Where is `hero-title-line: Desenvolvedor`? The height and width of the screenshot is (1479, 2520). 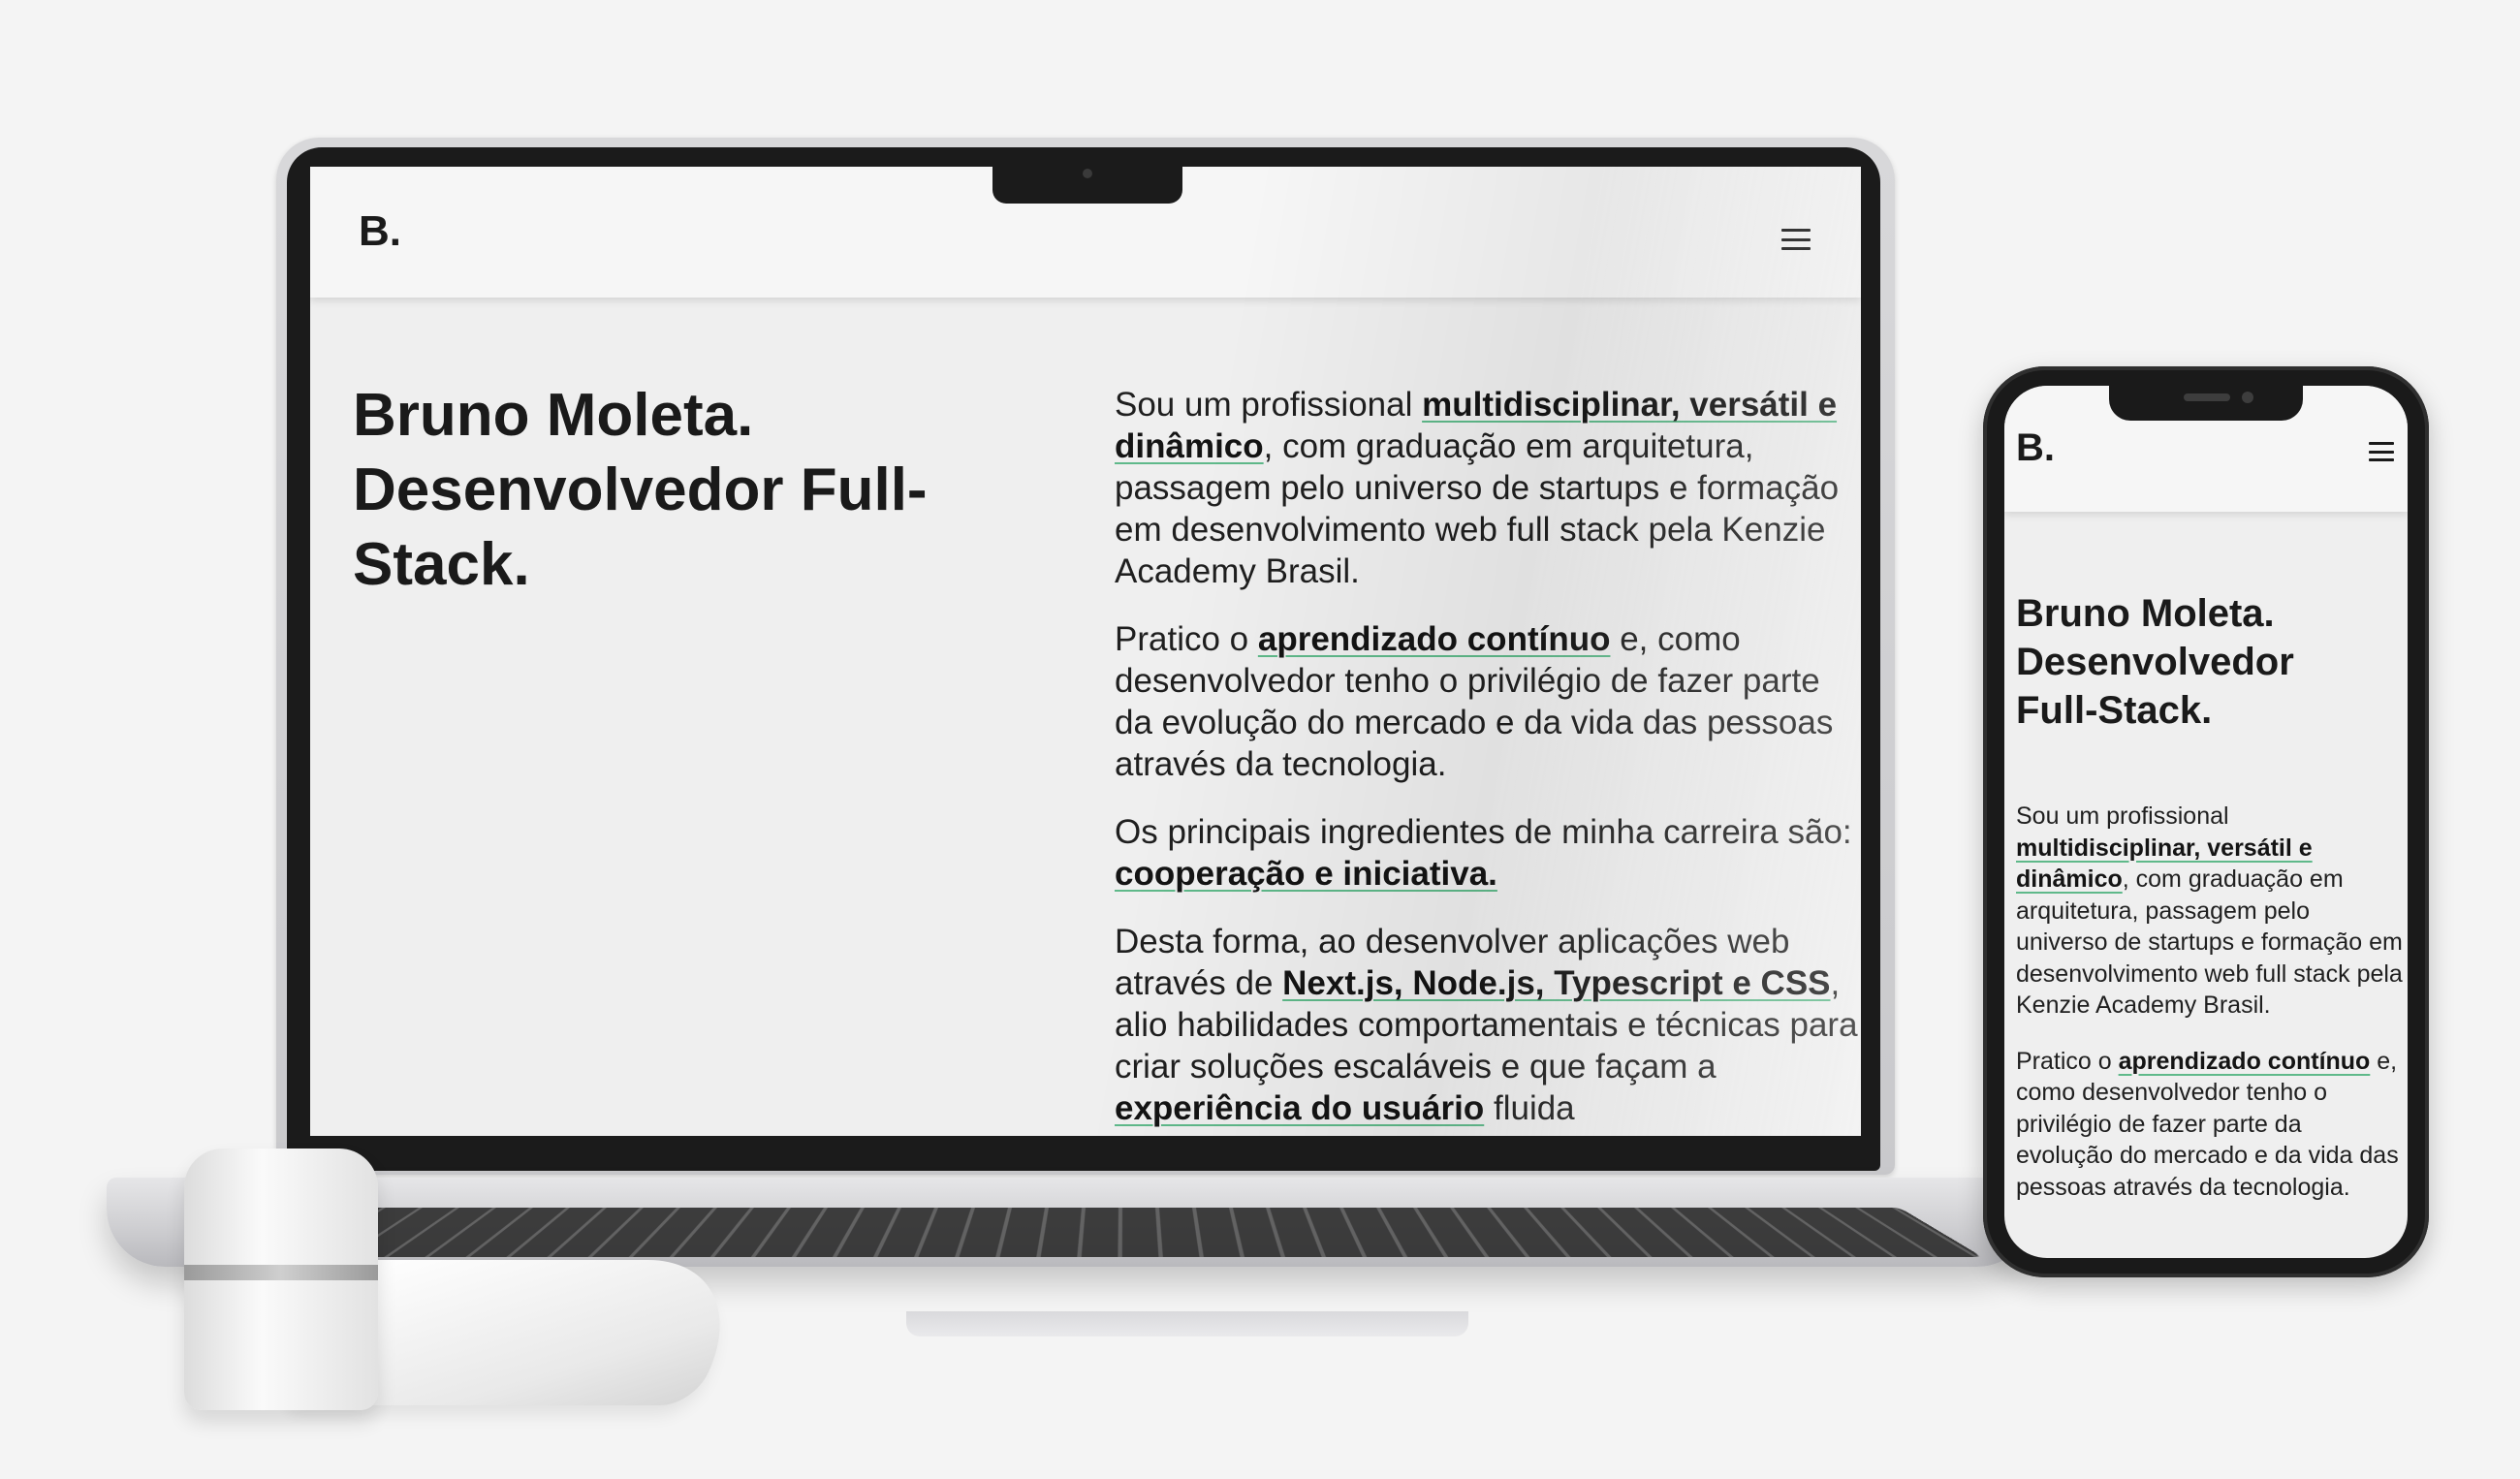
hero-title-line: Desenvolvedor is located at coordinates (2155, 662).